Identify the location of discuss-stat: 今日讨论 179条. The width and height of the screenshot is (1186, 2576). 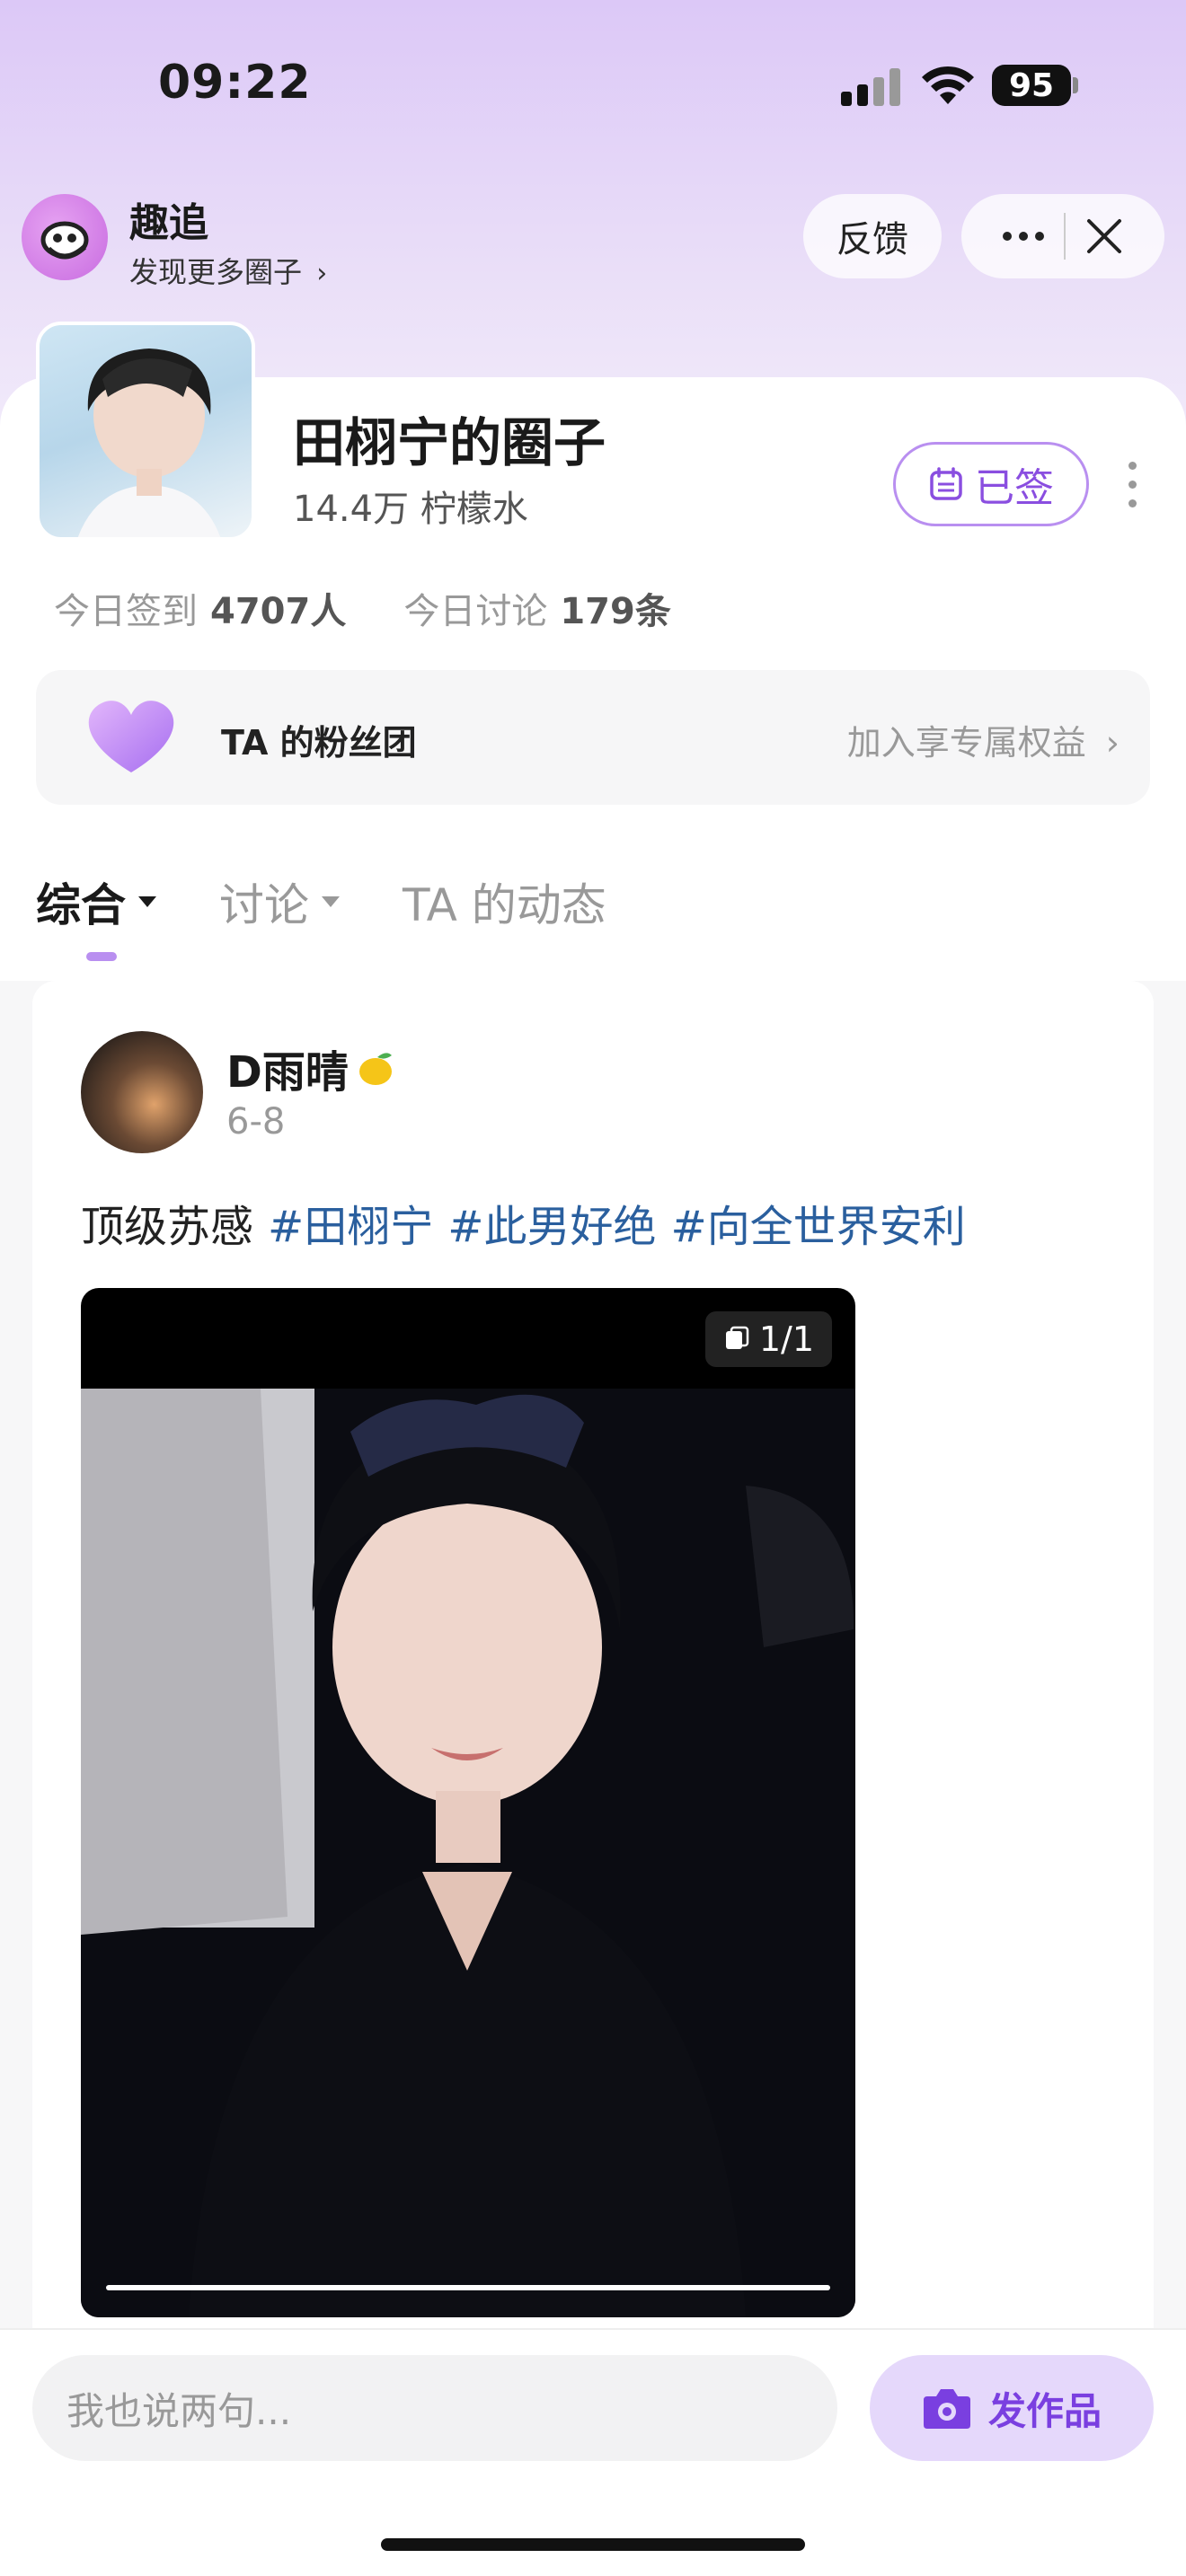
(537, 608).